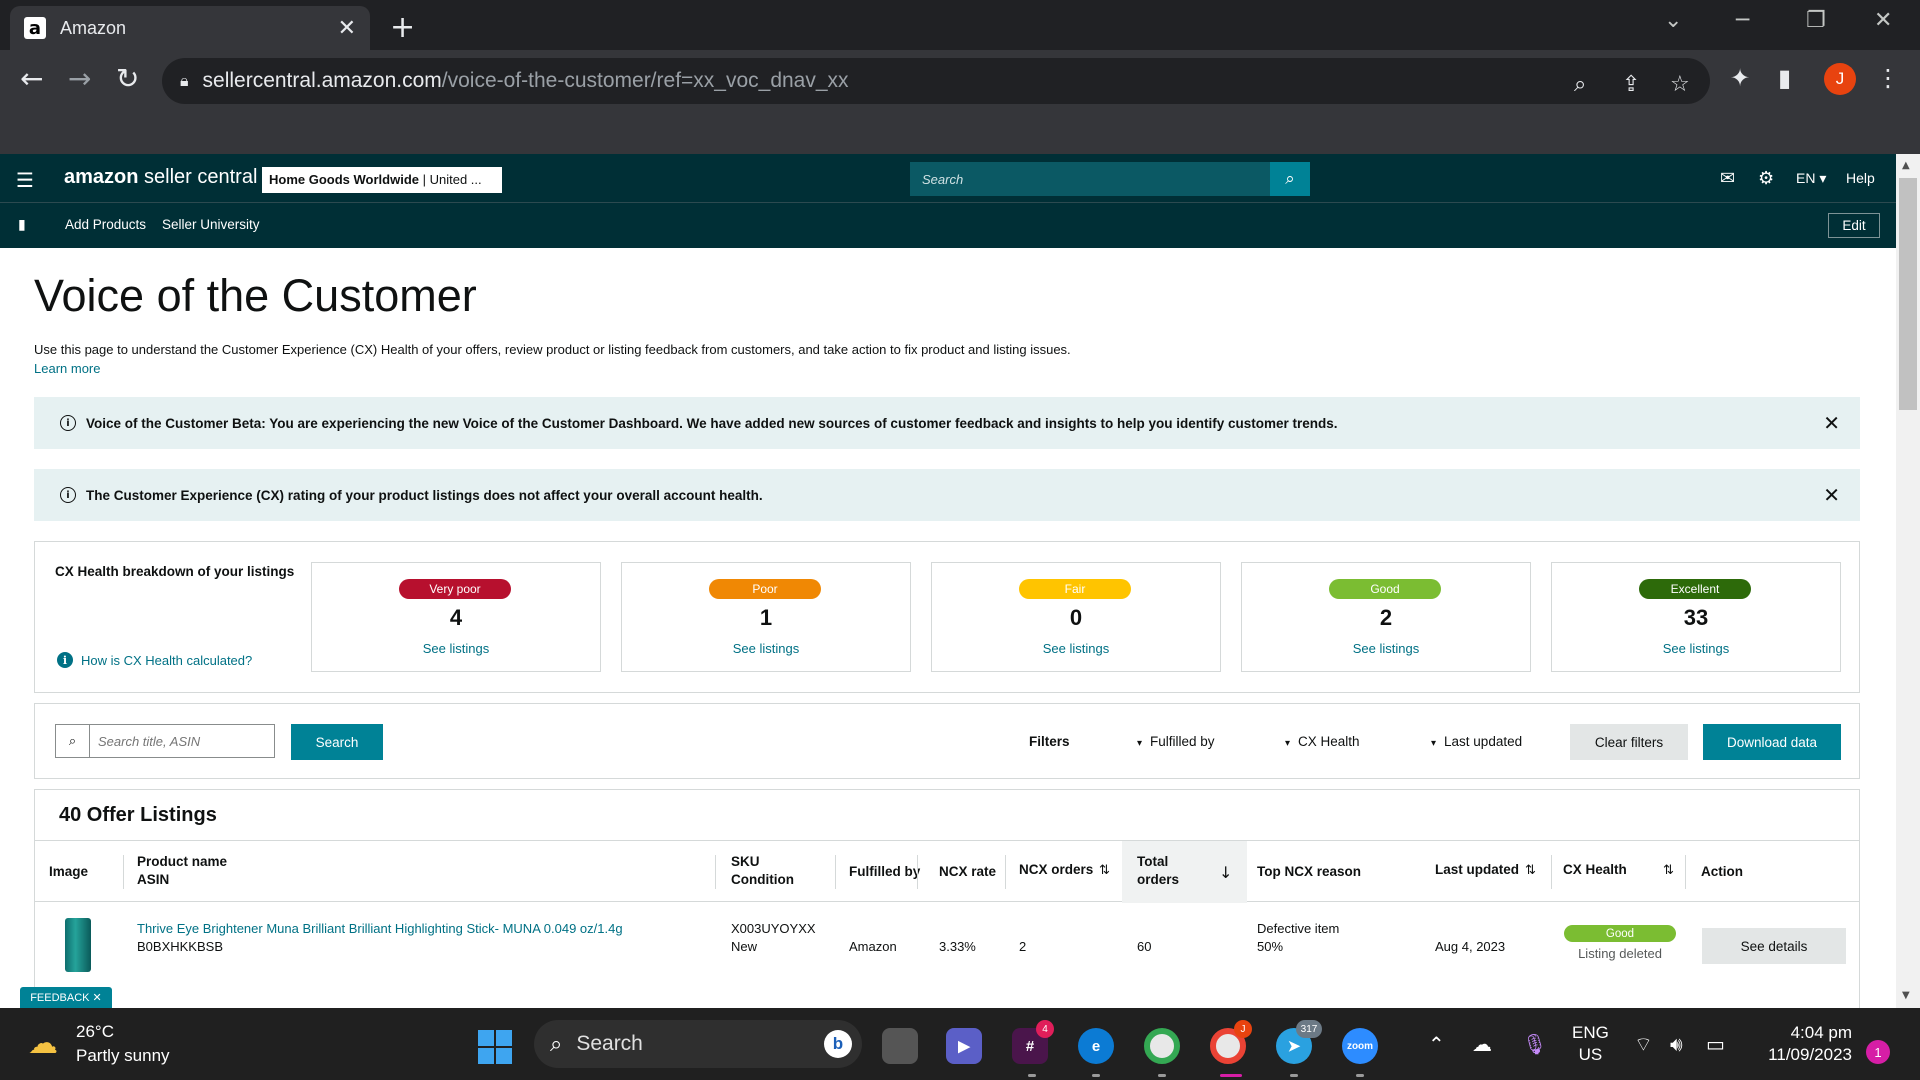 Image resolution: width=1920 pixels, height=1080 pixels. I want to click on language-indicator: ENG US, so click(1590, 1044).